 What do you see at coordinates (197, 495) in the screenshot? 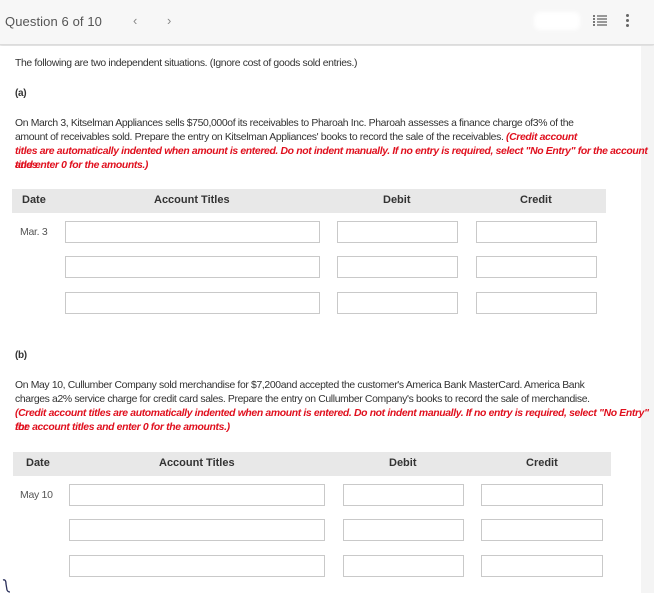
I see `part-b-row1-account-input` at bounding box center [197, 495].